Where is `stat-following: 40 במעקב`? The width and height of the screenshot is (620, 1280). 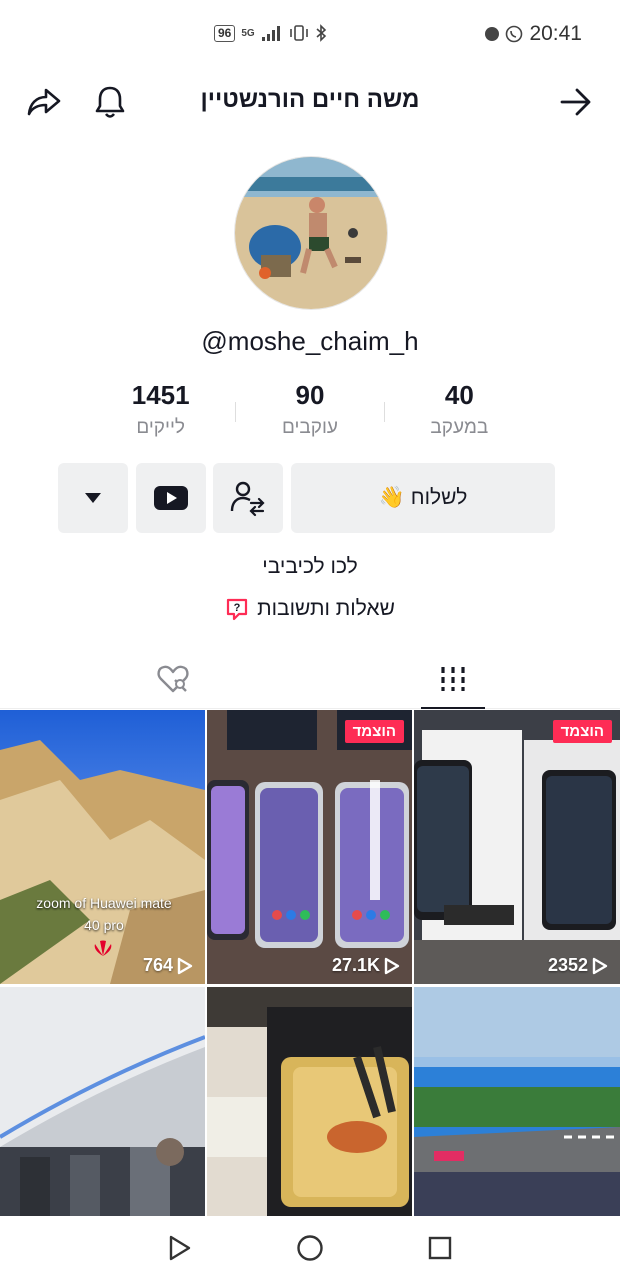
stat-following: 40 במעקב is located at coordinates (459, 415).